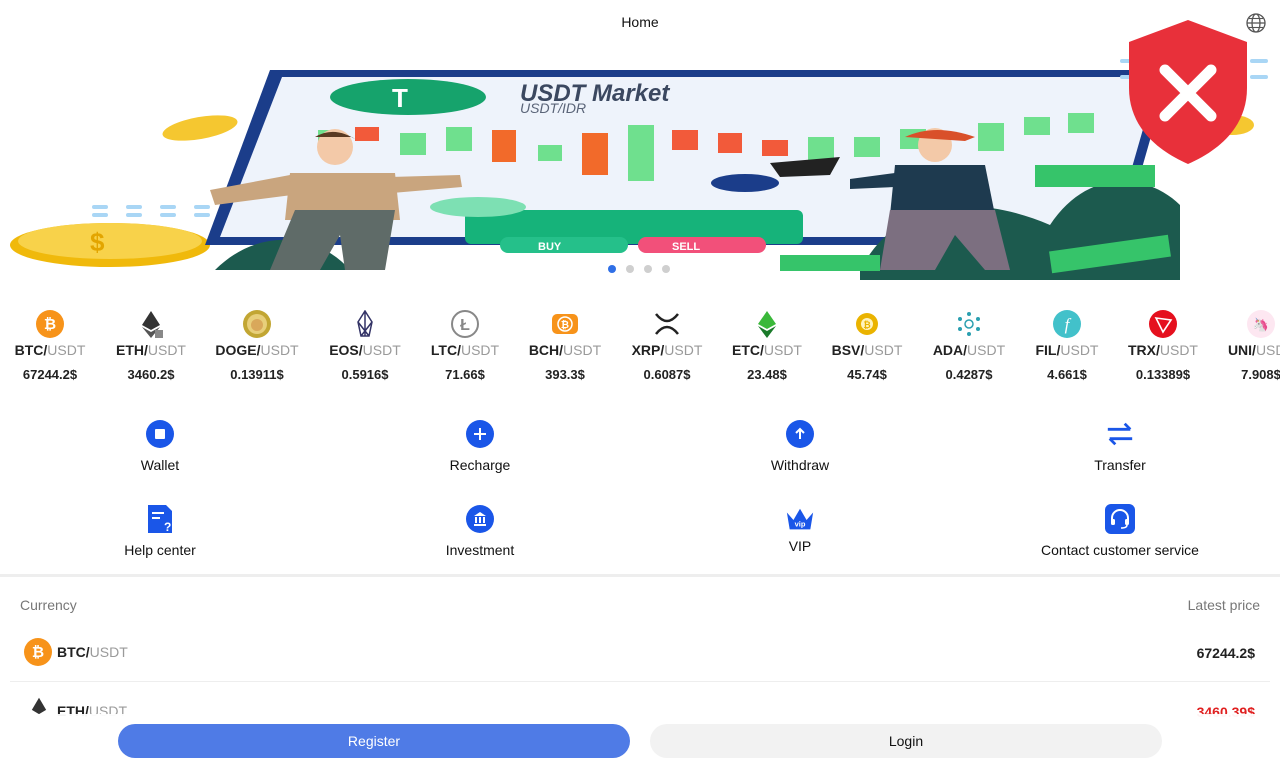  What do you see at coordinates (1067, 324) in the screenshot?
I see `filecoin-icon: f` at bounding box center [1067, 324].